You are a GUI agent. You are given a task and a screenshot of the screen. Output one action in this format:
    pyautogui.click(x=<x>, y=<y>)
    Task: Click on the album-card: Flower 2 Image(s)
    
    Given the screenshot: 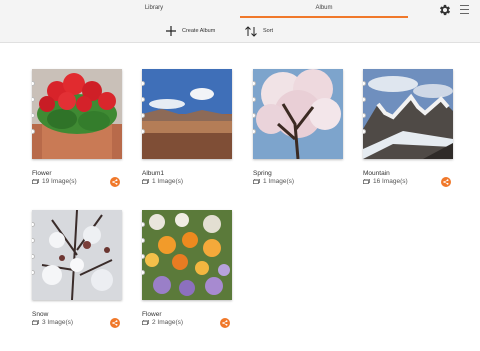 What is the action you would take?
    pyautogui.click(x=188, y=270)
    